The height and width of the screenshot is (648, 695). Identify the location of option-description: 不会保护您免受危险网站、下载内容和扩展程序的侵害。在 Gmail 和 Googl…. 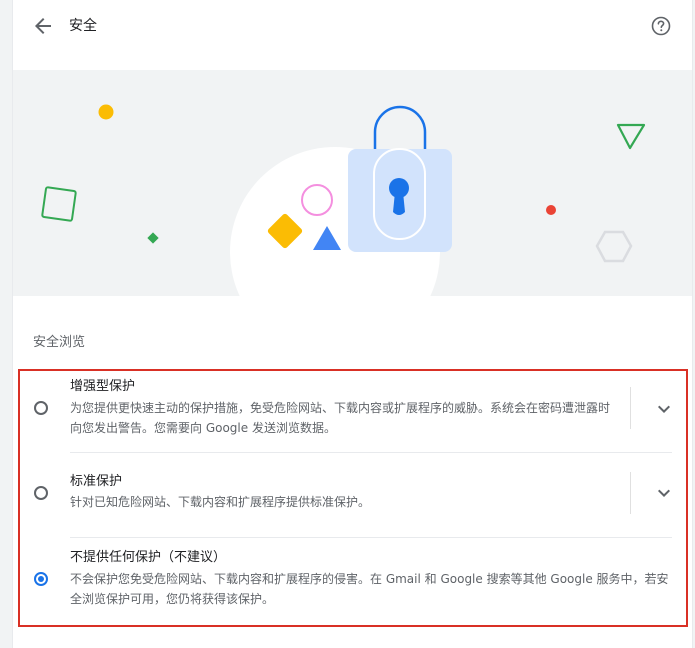
(369, 589).